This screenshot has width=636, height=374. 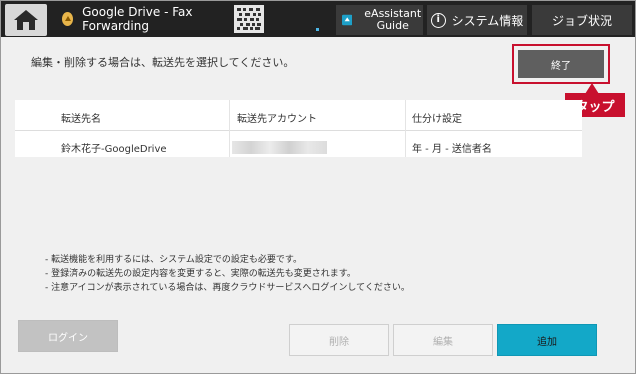 I want to click on app-tab-google-drive: Google Drive - Fax Forwarding, so click(x=140, y=19).